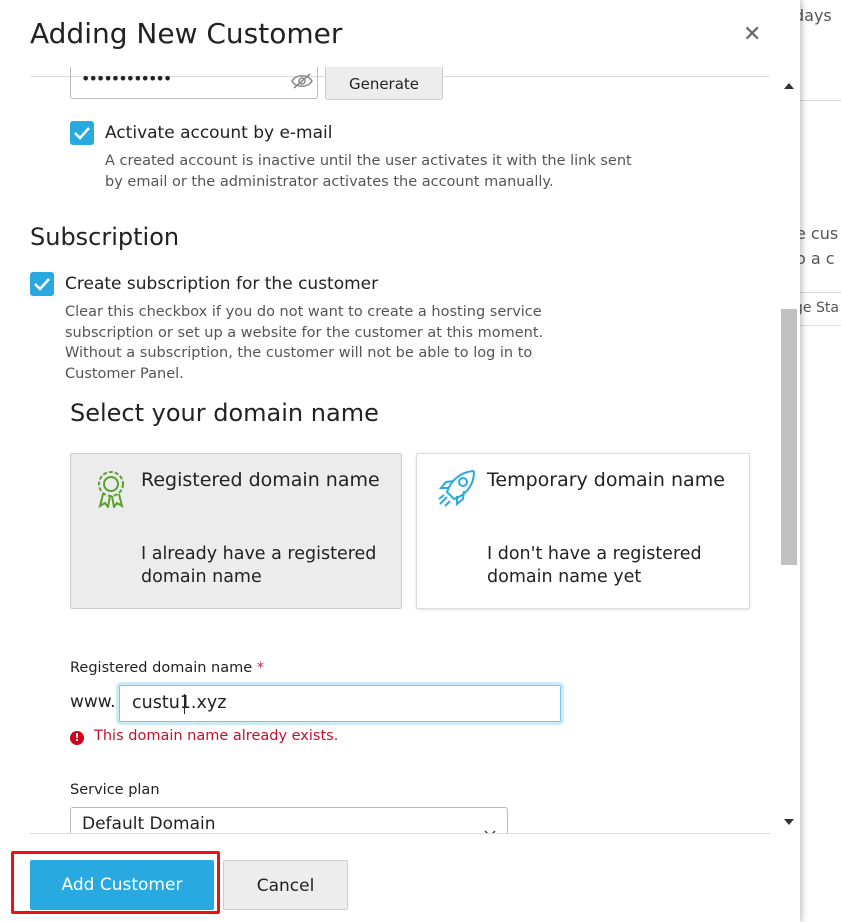  I want to click on highlight-box, so click(115, 882).